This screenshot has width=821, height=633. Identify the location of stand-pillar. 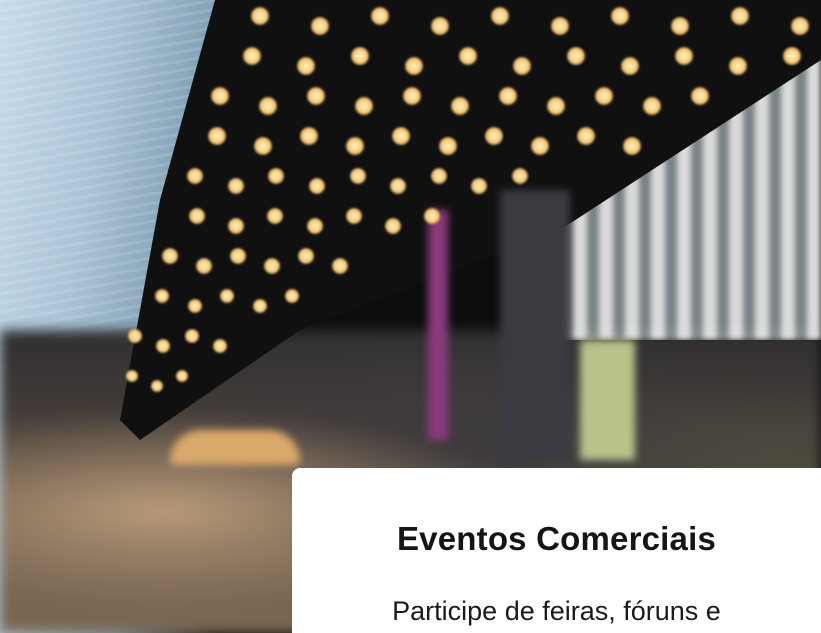
(535, 325).